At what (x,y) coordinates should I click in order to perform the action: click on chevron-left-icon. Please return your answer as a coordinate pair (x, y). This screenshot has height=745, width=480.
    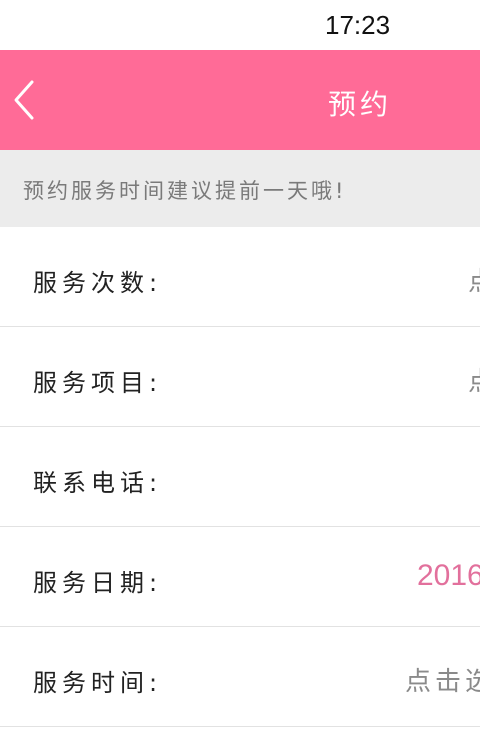
    Looking at the image, I should click on (28, 100).